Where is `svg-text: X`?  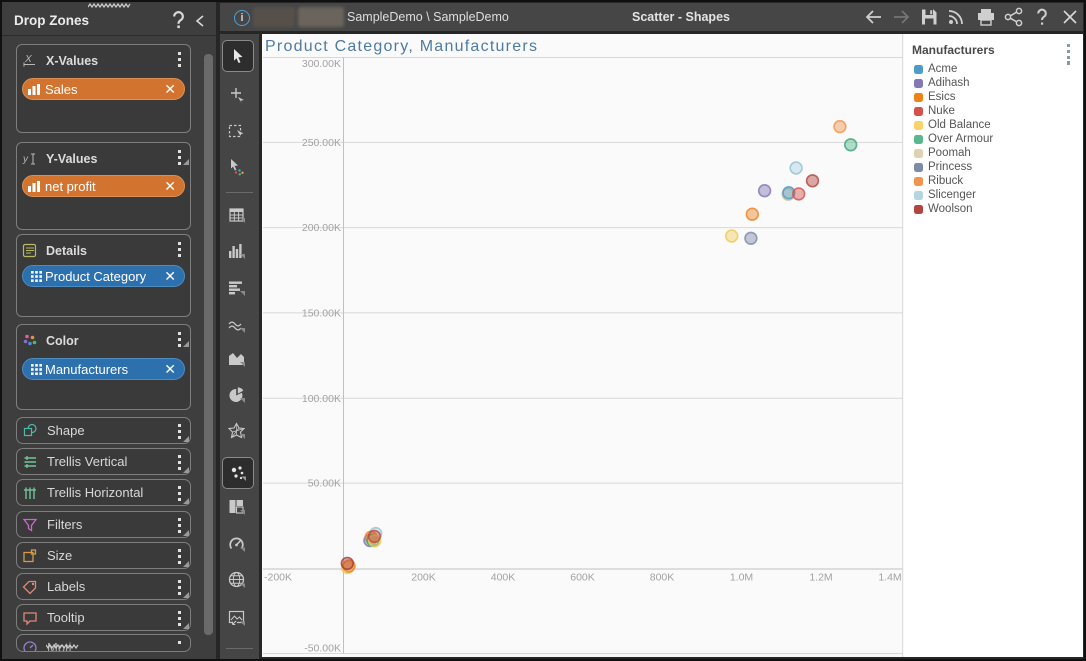
svg-text: X is located at coordinates (28, 59).